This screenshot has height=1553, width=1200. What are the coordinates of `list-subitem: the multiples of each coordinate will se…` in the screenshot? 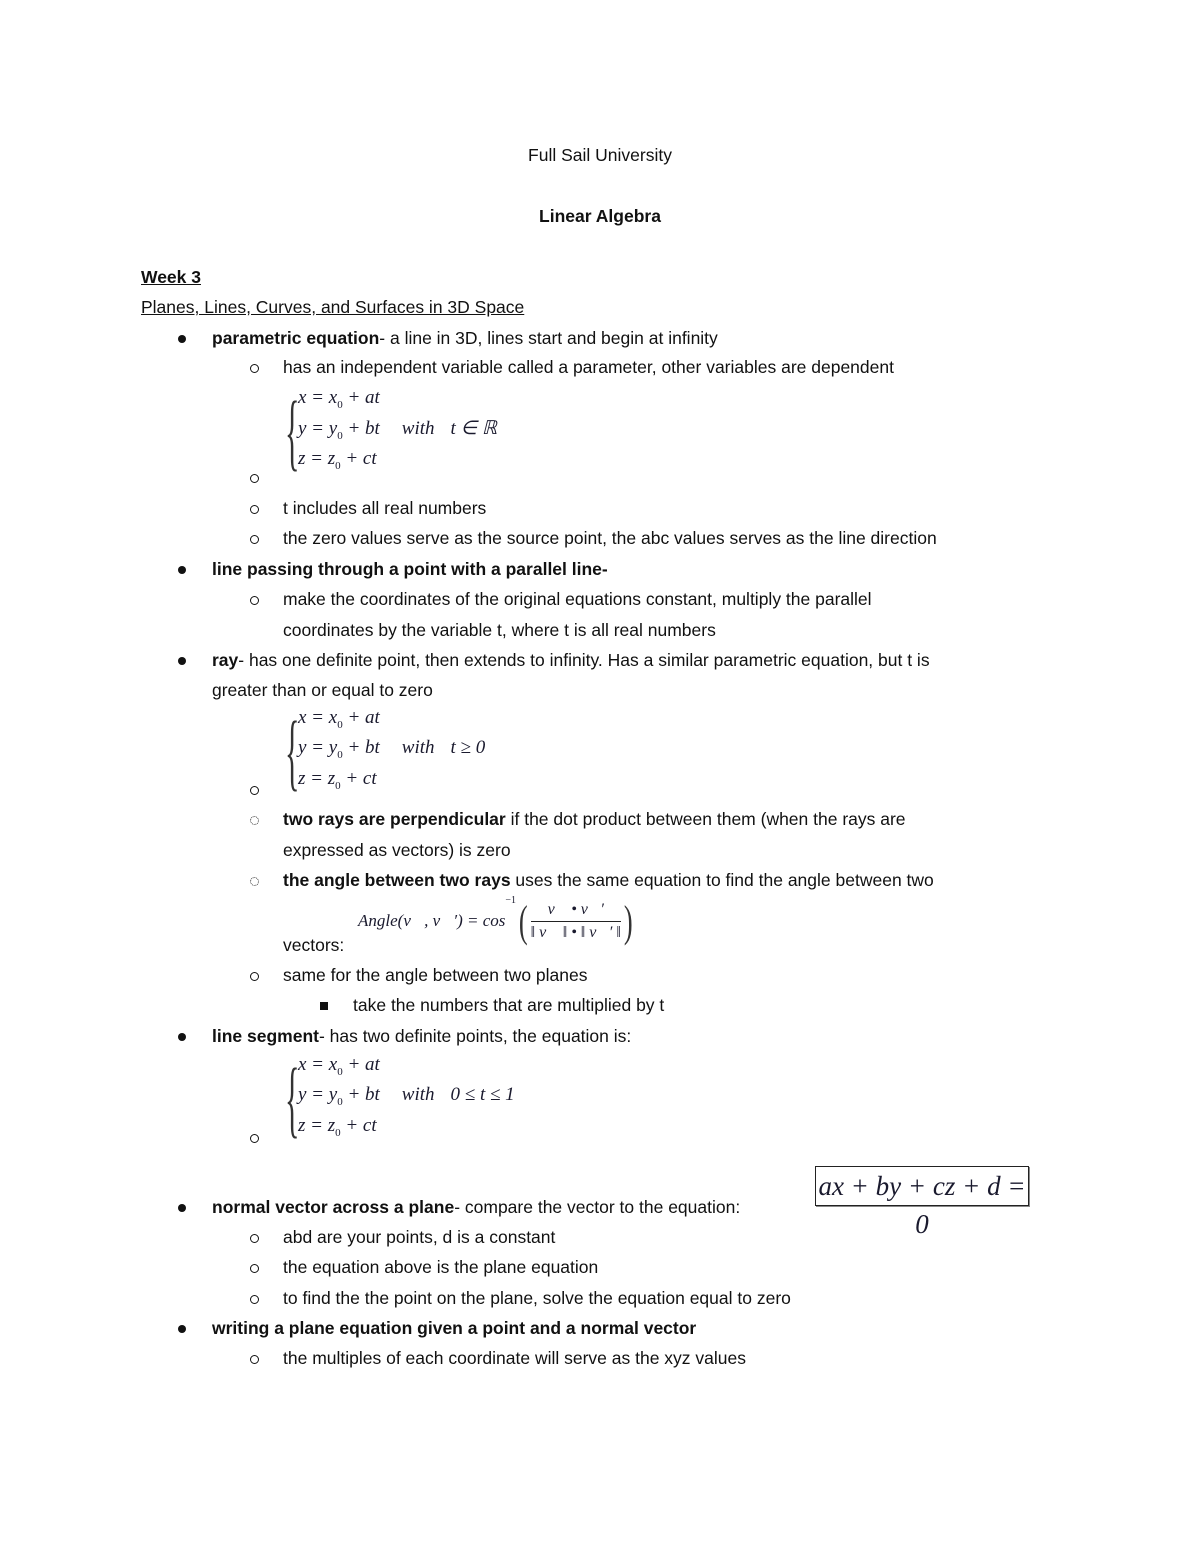 It's located at (515, 1358).